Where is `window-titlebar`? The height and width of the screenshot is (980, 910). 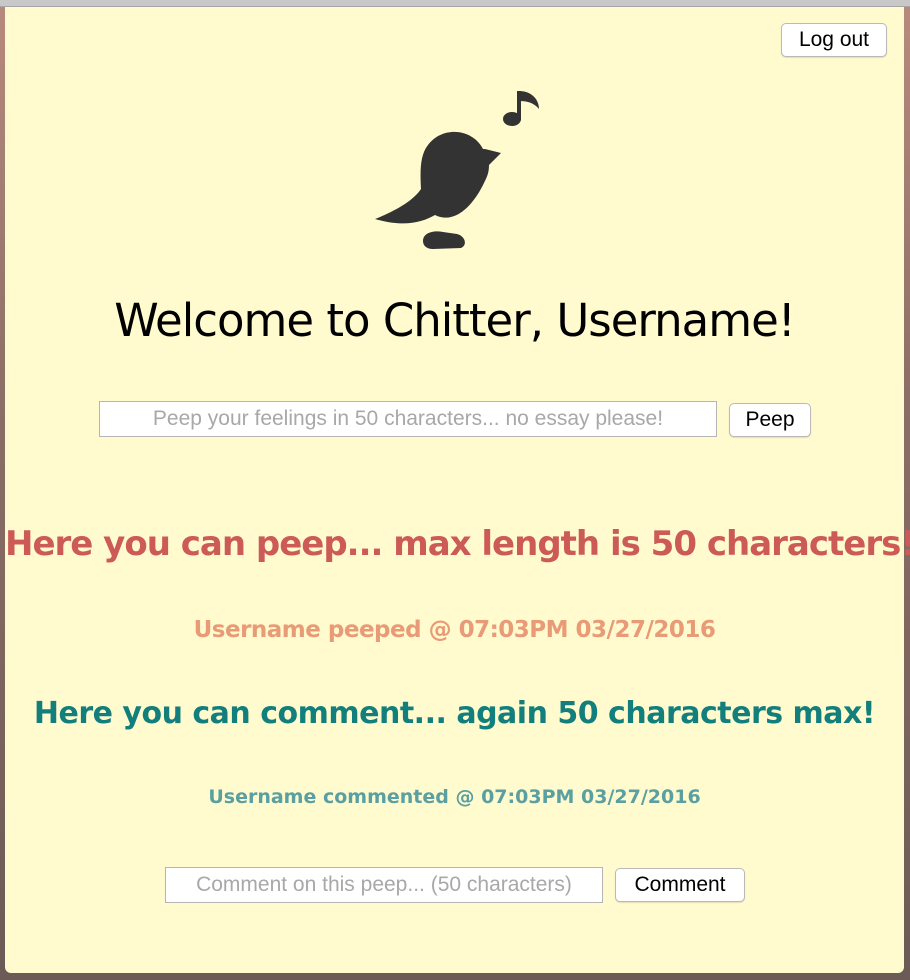 window-titlebar is located at coordinates (455, 3).